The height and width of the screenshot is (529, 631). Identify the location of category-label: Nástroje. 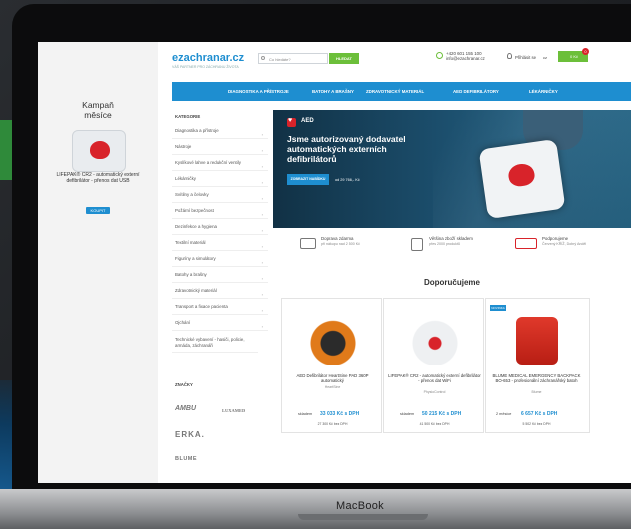
(183, 146).